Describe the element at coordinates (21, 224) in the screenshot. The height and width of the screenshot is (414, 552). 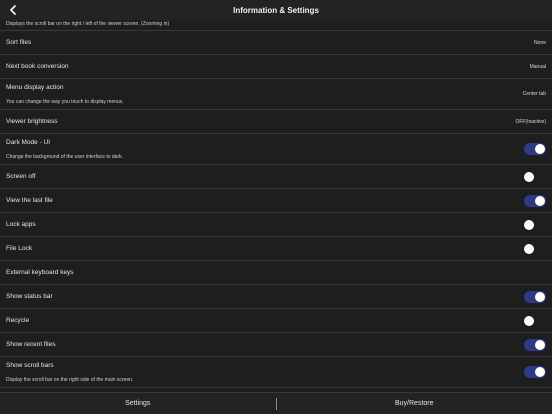
I see `row-label: Lock apps` at that location.